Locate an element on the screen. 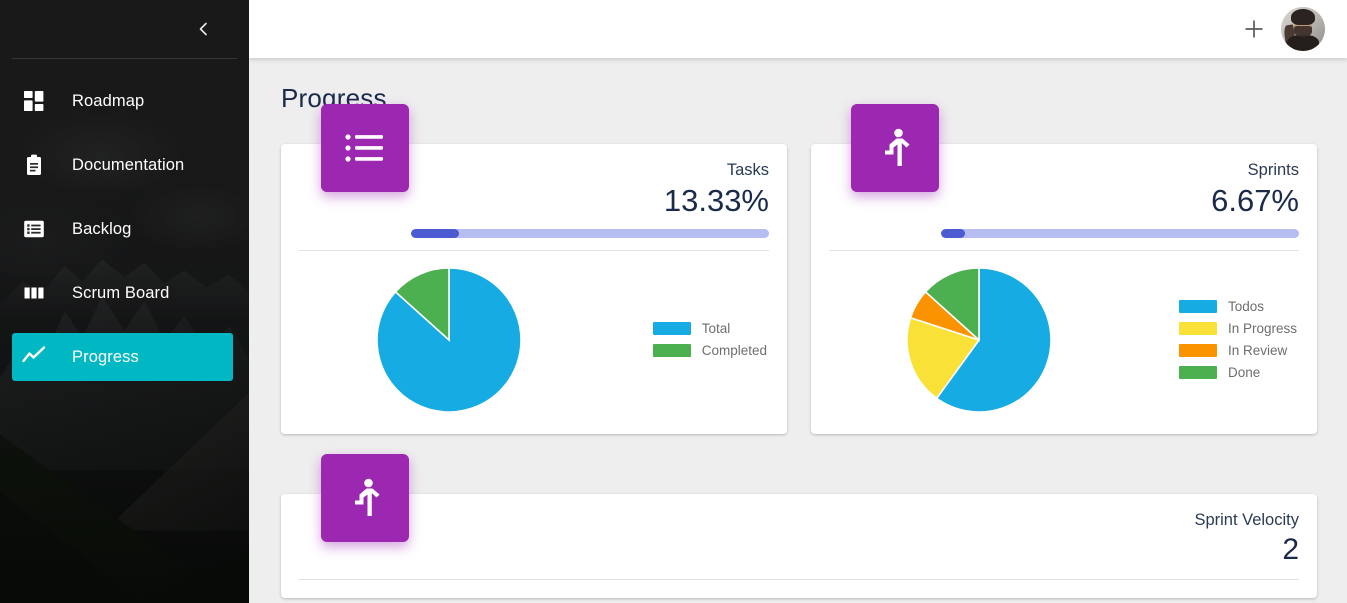  card-value: 2 is located at coordinates (1290, 549).